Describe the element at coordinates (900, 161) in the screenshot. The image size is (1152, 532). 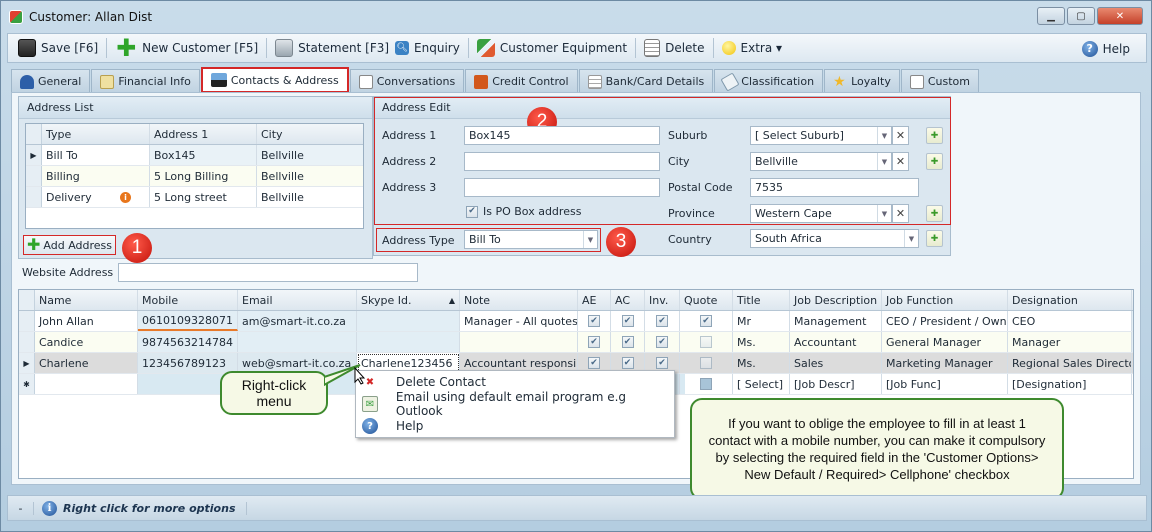
I see `clear-city-button: ✕` at that location.